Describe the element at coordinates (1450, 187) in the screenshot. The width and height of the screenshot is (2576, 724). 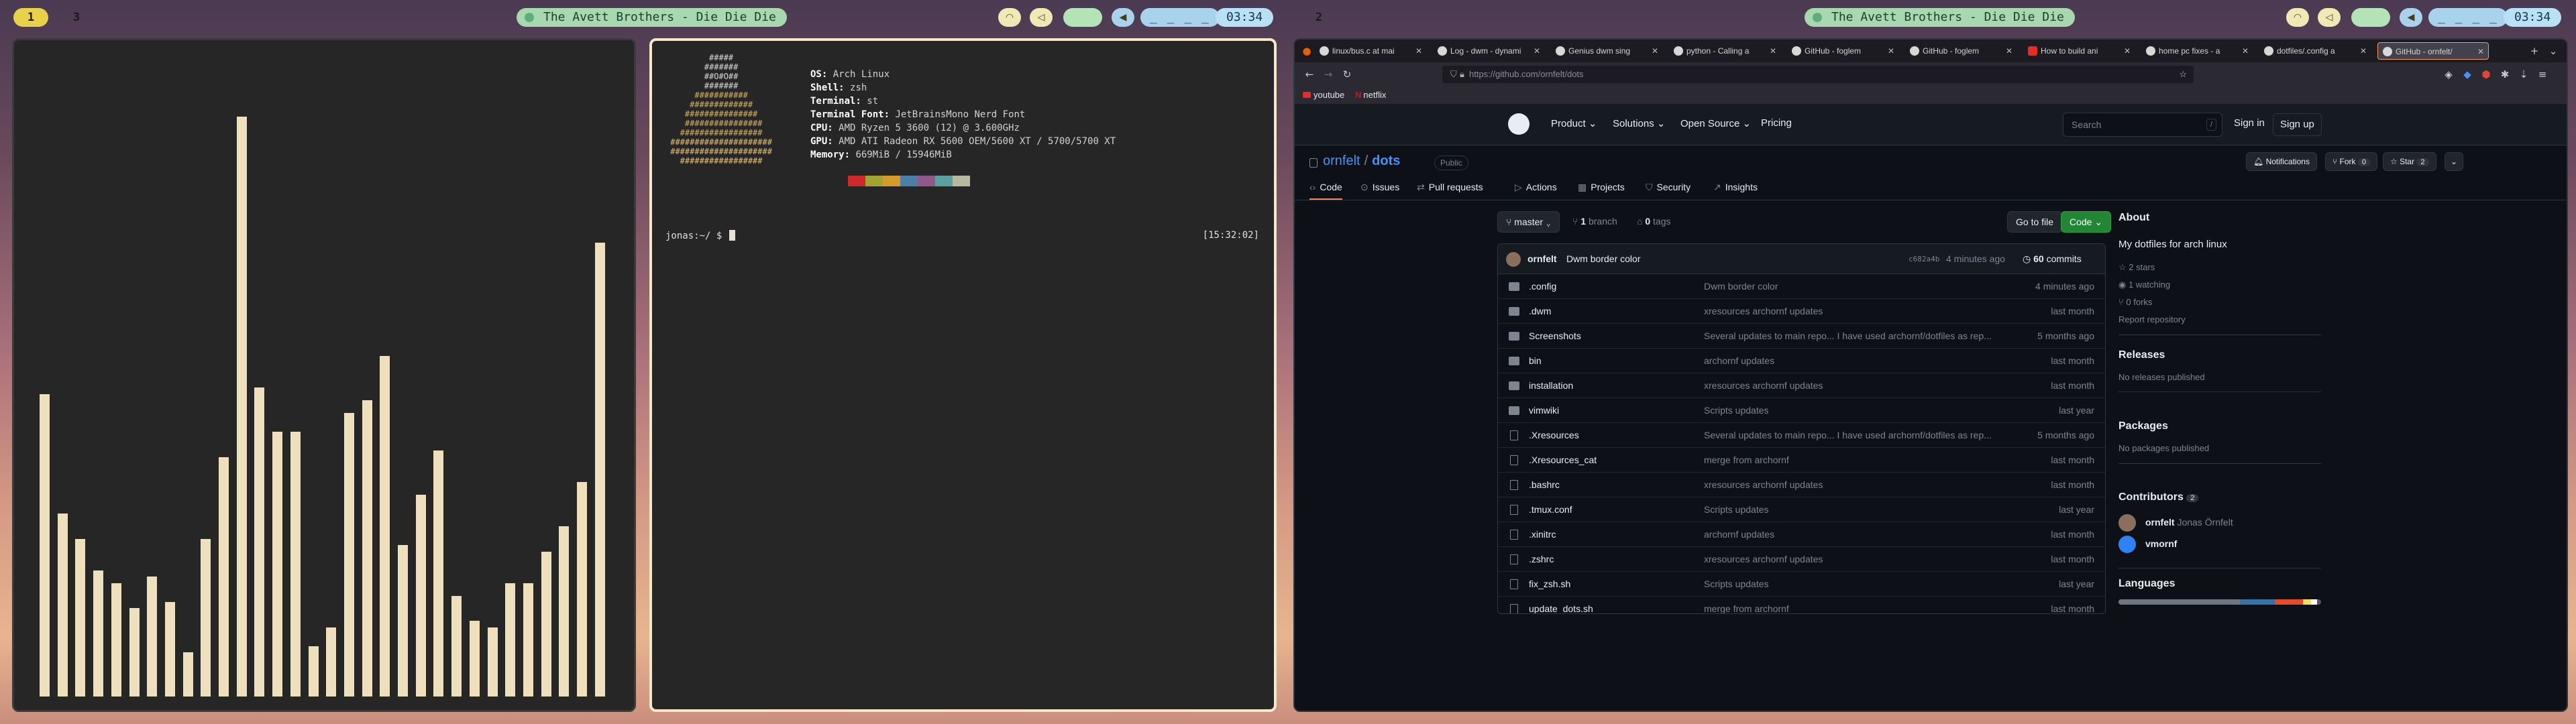
I see `repo-tab-pull-requests: ⇄ Pull requests` at that location.